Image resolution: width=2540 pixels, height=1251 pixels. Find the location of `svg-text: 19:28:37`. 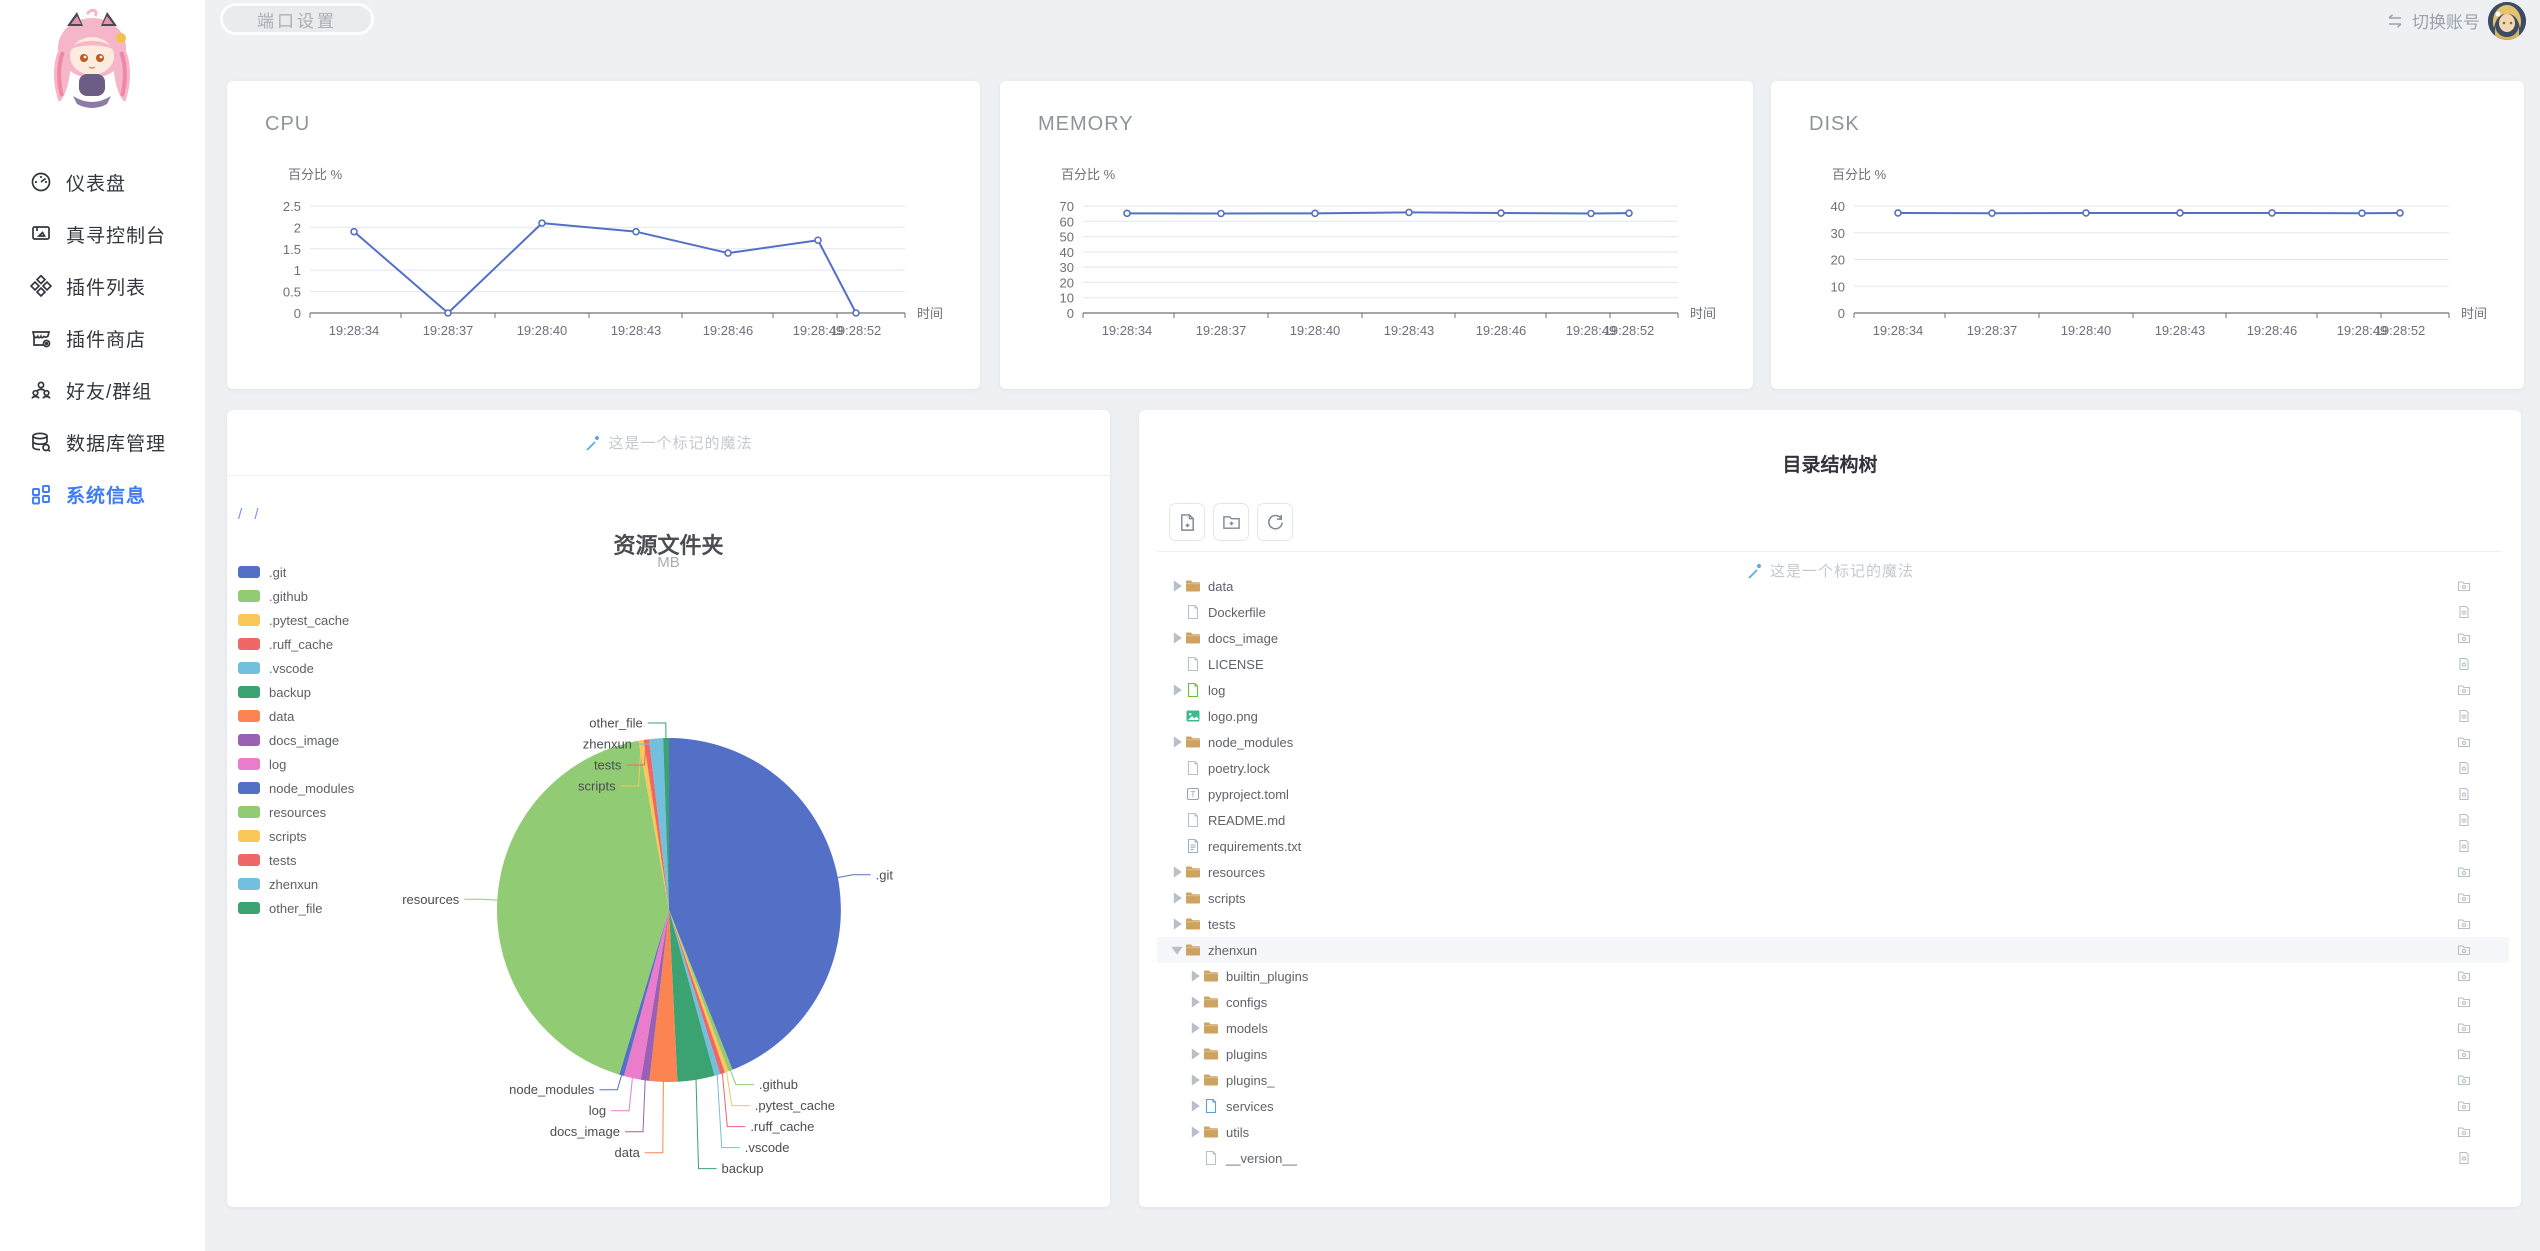

svg-text: 19:28:37 is located at coordinates (1992, 330).